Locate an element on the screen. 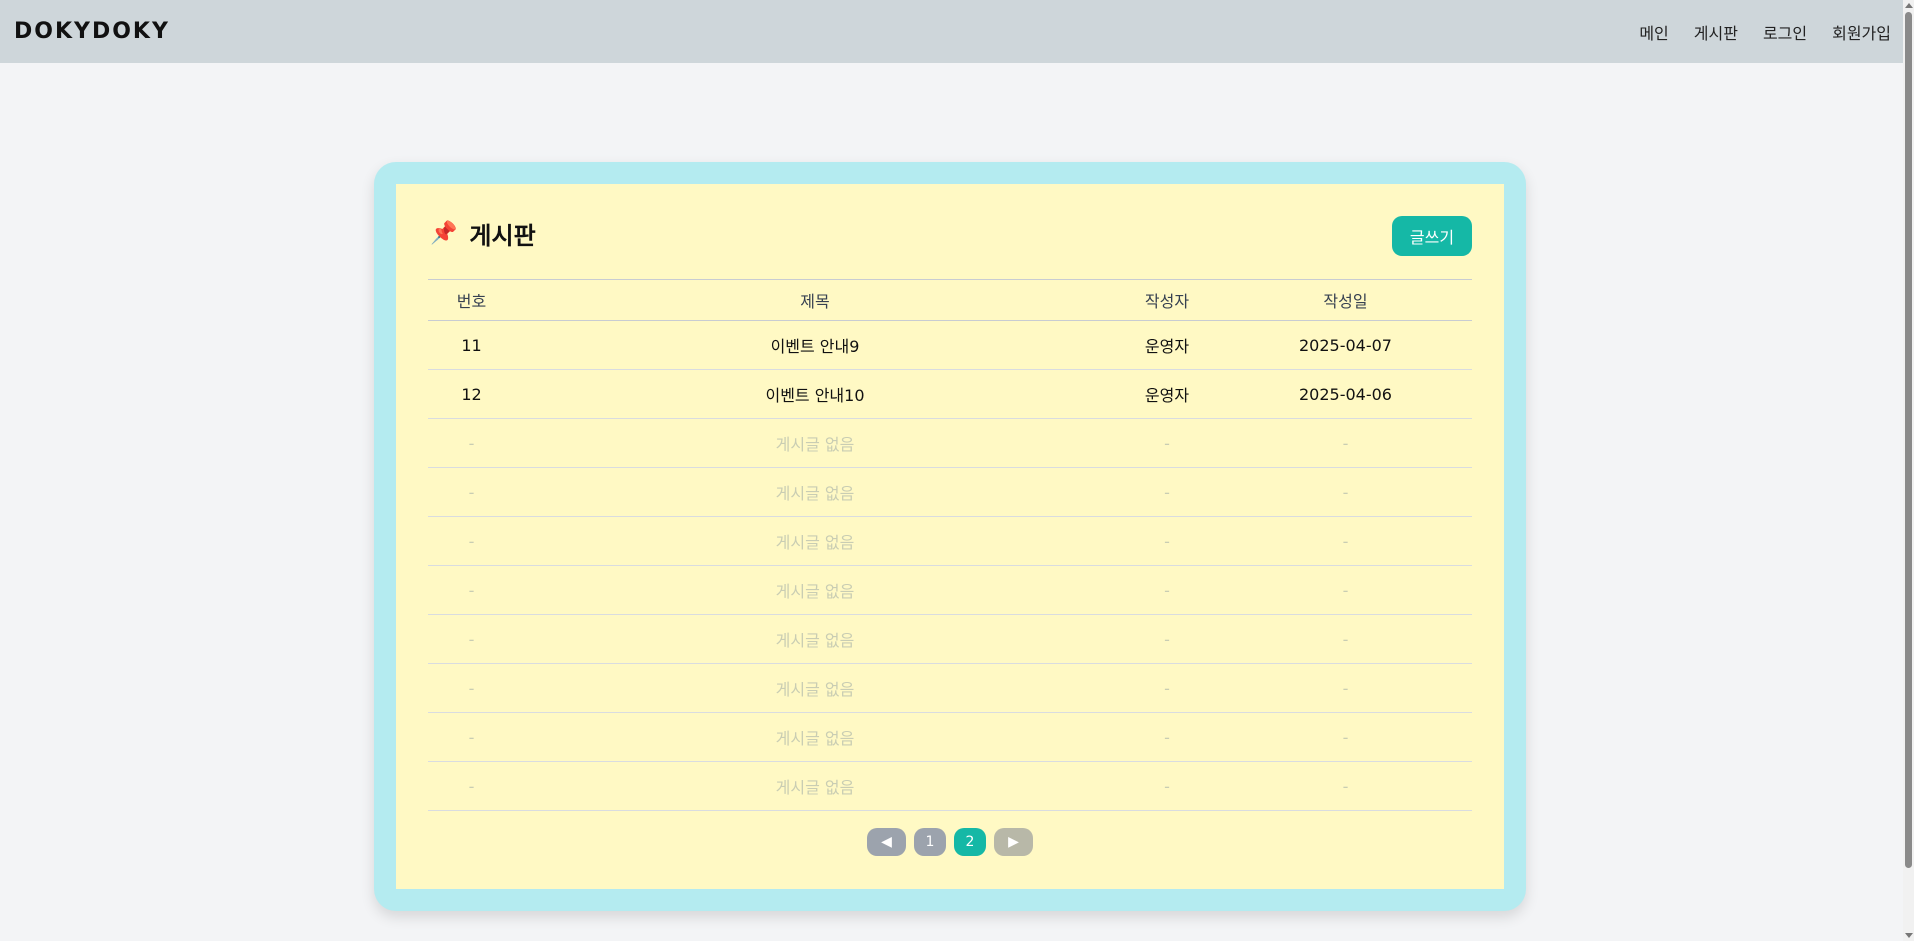 This screenshot has width=1914, height=941. main-nav: 메인 게시판 로그인 회원가입 is located at coordinates (1765, 32).